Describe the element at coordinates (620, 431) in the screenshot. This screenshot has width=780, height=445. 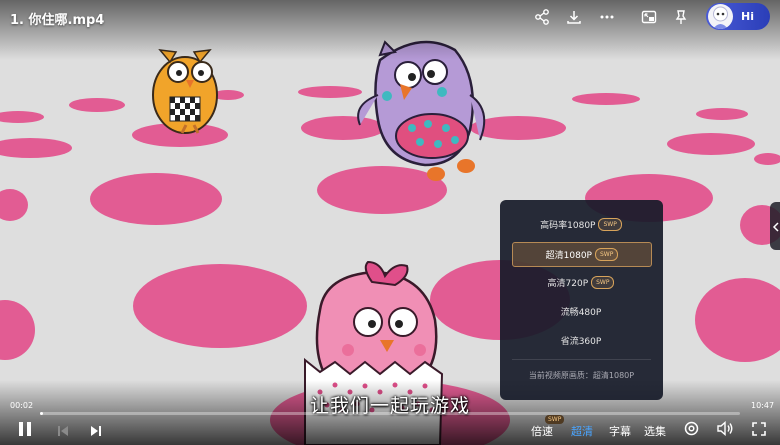
I see `captions-button: 字幕` at that location.